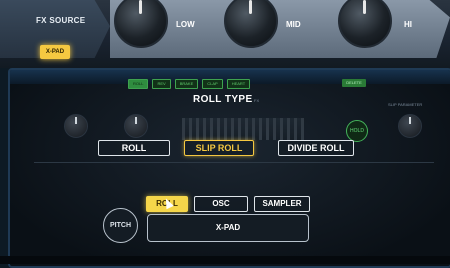 The height and width of the screenshot is (268, 450). What do you see at coordinates (186, 84) in the screenshot?
I see `tab-brake: BRAKE` at bounding box center [186, 84].